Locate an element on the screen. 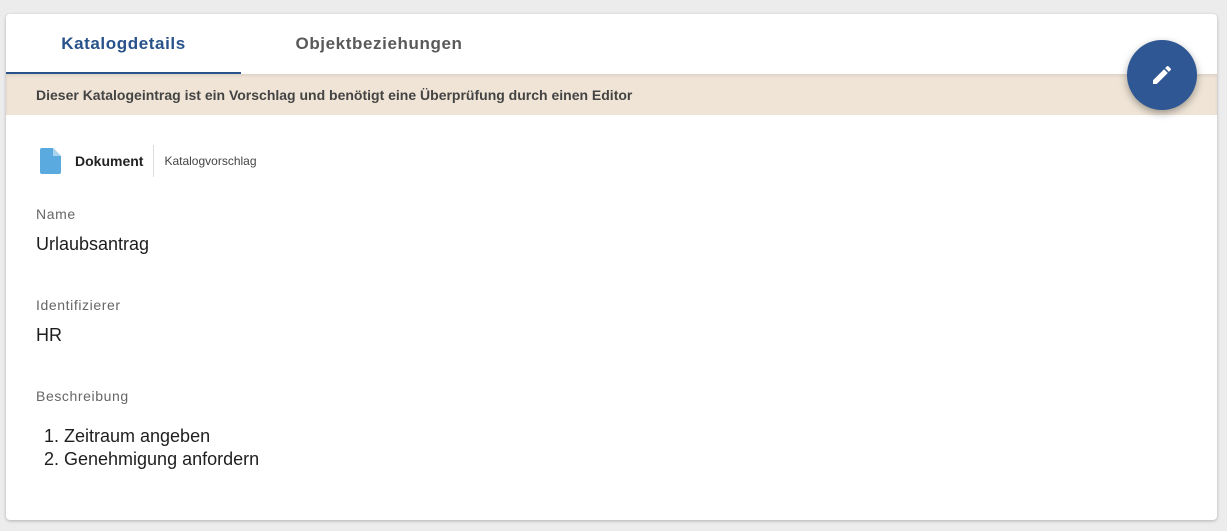 The height and width of the screenshot is (531, 1227). description-label: Beschreibung is located at coordinates (82, 396).